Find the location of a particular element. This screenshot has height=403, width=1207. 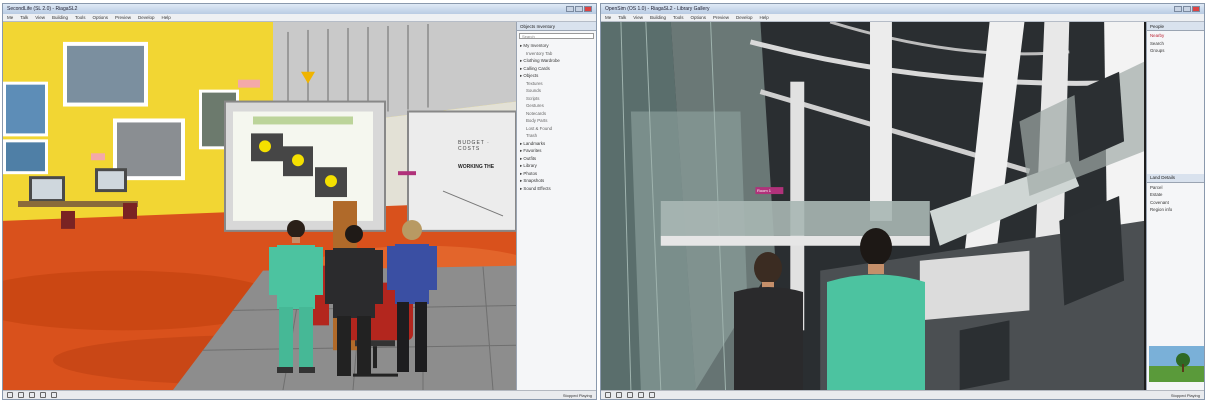

land-item: Region info is located at coordinates (1175, 210).